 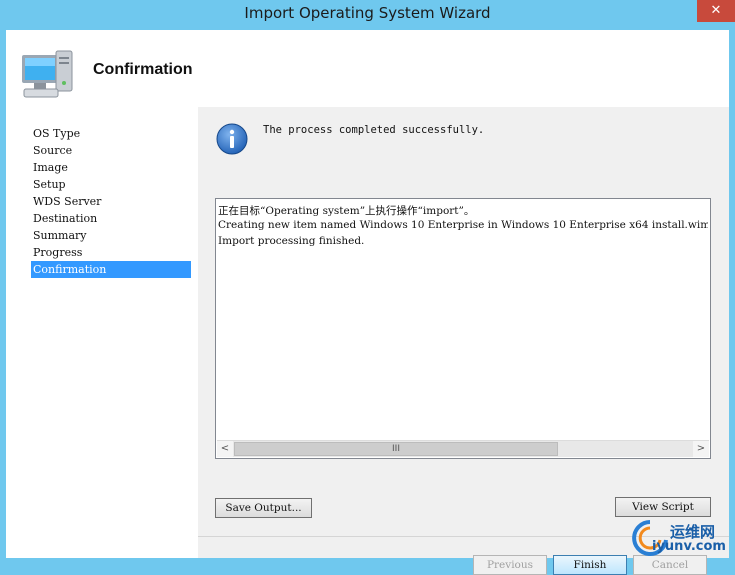 What do you see at coordinates (111, 133) in the screenshot?
I see `sidebar-item-os-type: OS Type` at bounding box center [111, 133].